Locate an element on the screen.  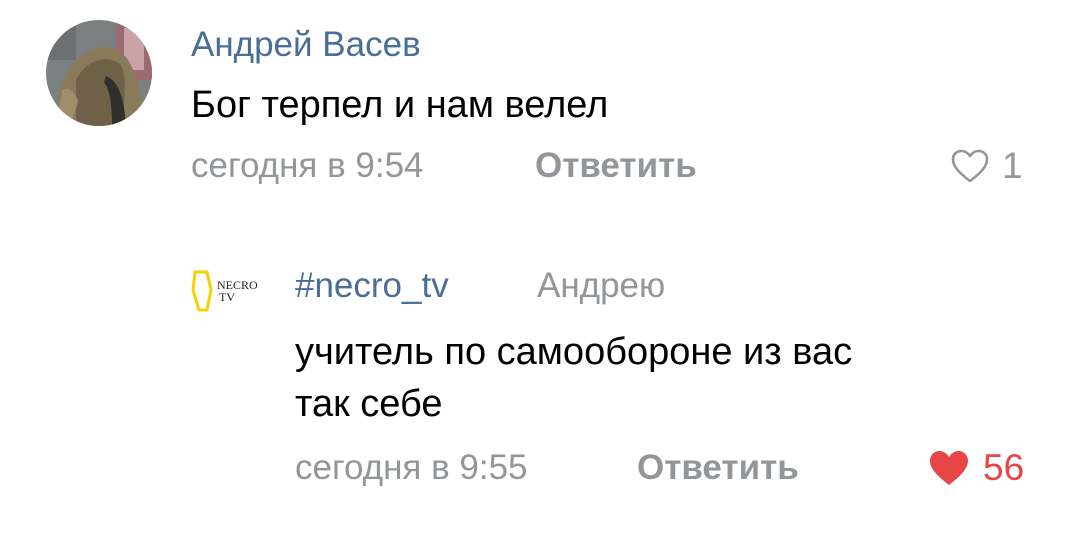
comment-text: учитель по самообороне из вас так себе is located at coordinates (645, 378).